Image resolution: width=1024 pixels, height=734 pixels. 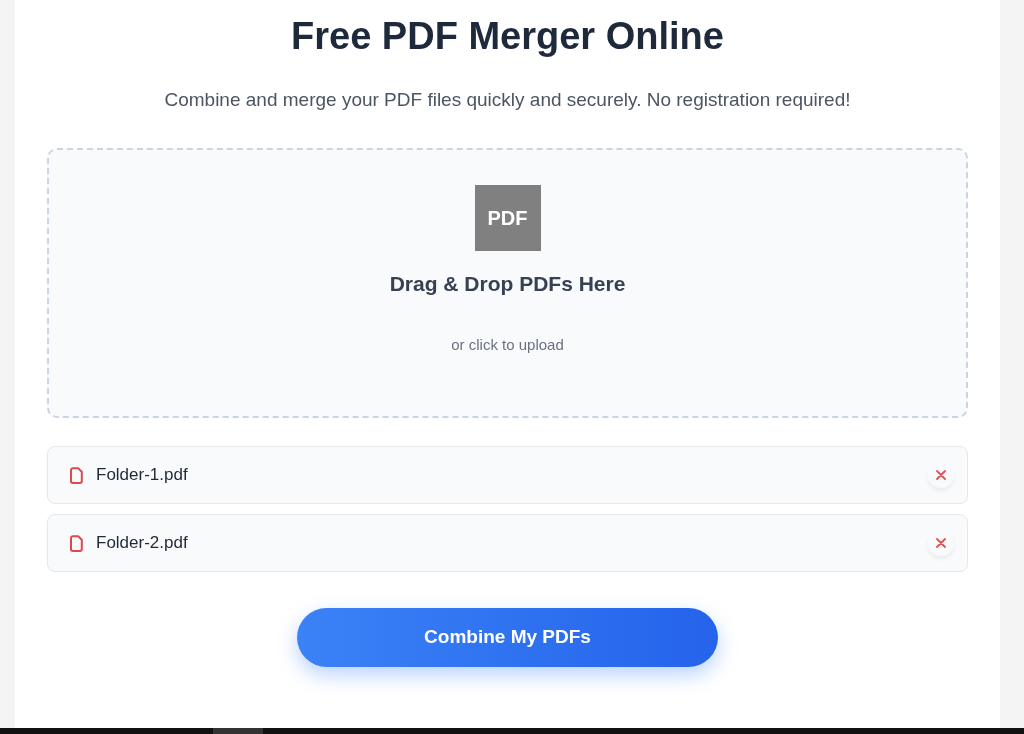 What do you see at coordinates (142, 543) in the screenshot?
I see `file-name: Folder-2.pdf` at bounding box center [142, 543].